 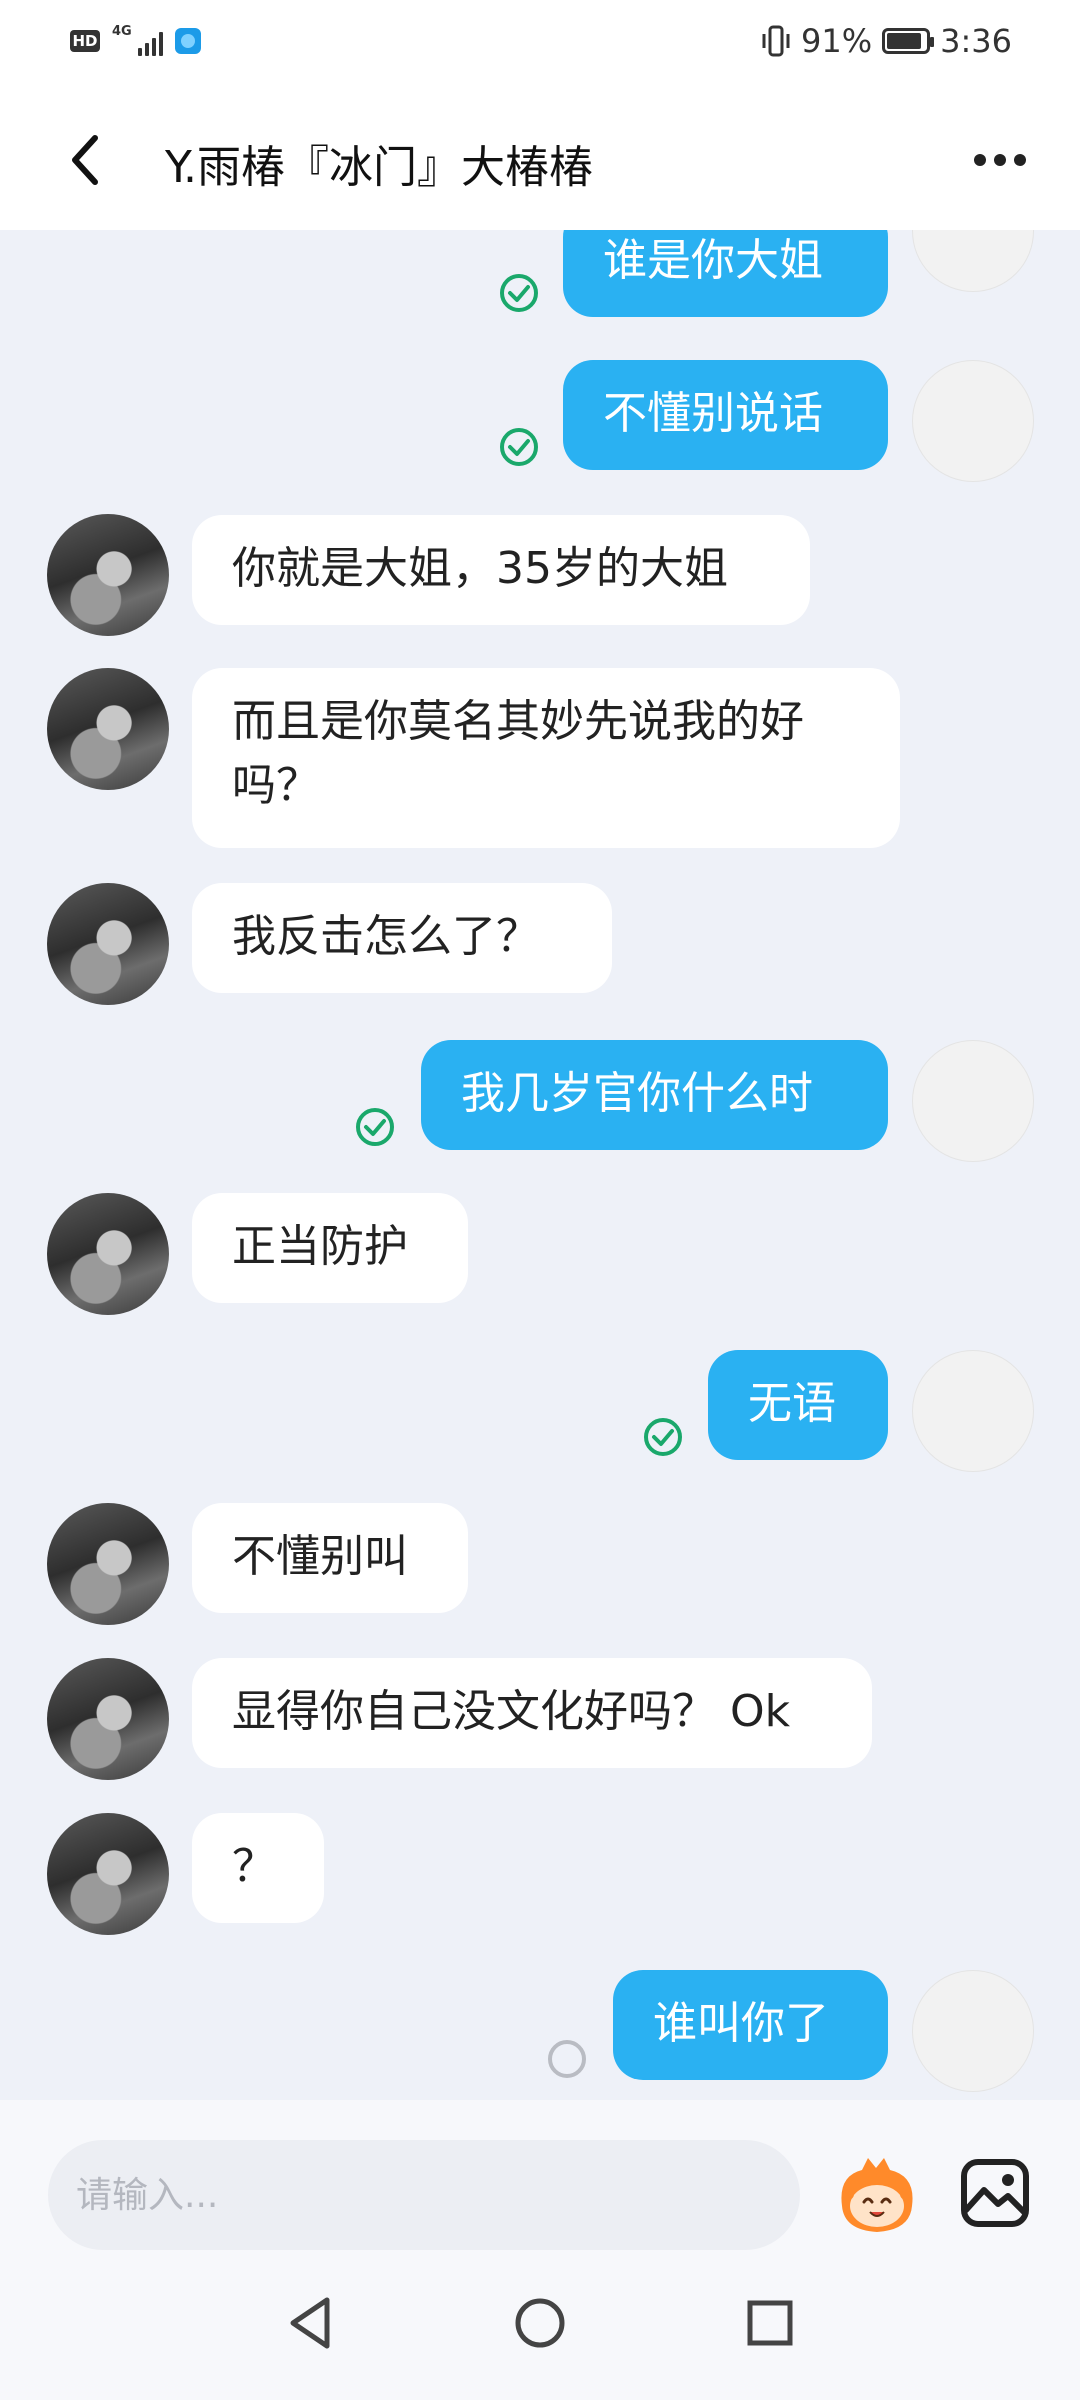 I want to click on message-bubble: 你就是大姐，35岁的大姐, so click(x=501, y=570).